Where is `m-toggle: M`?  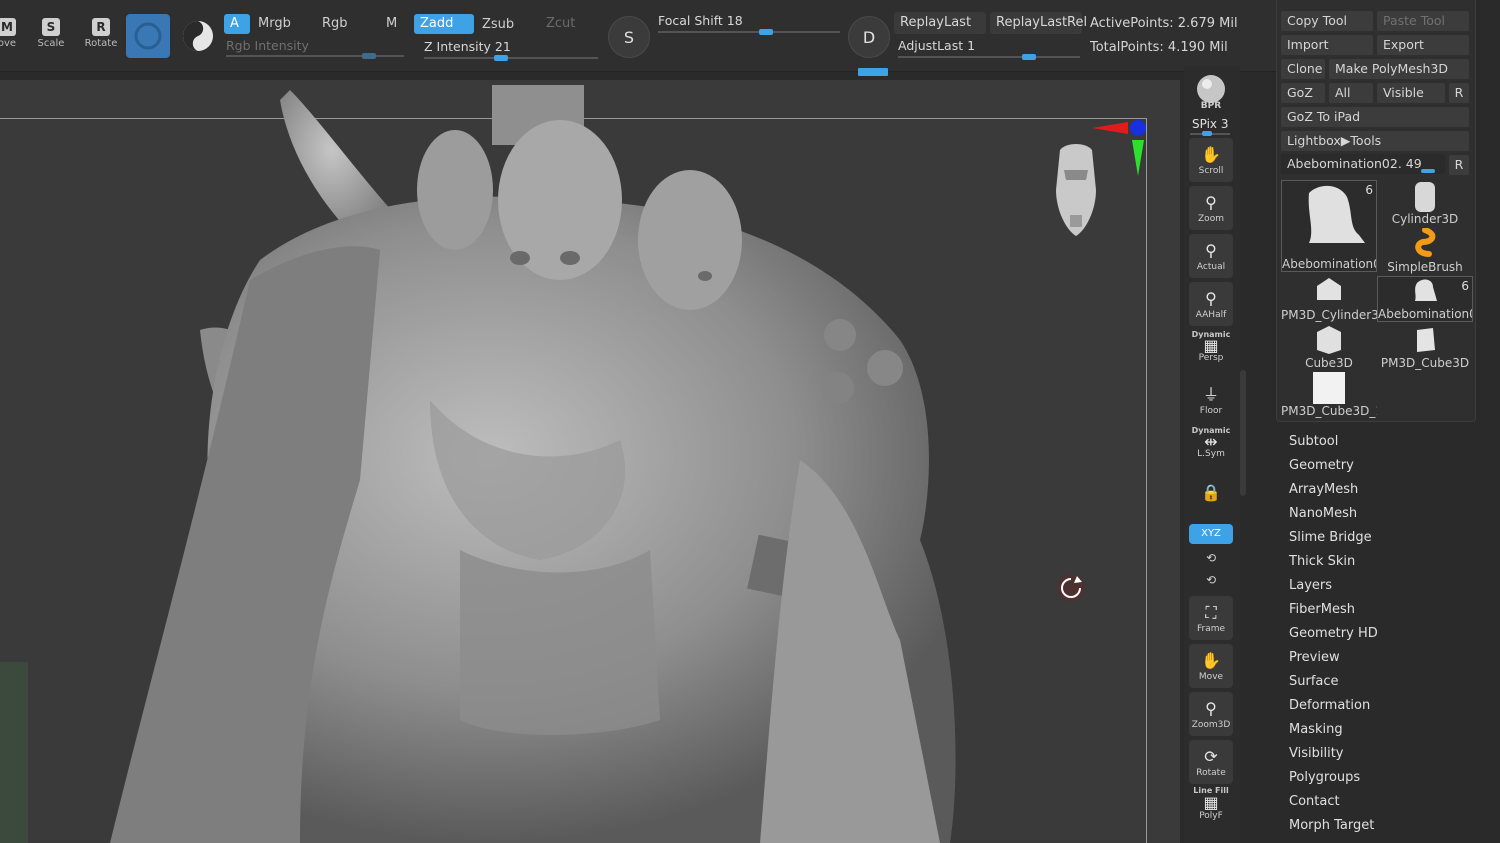 m-toggle: M is located at coordinates (395, 24).